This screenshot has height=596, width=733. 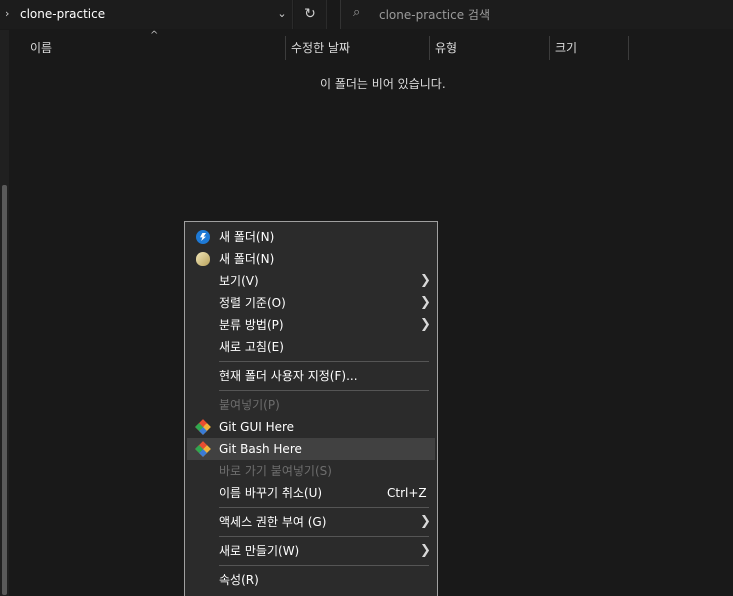 I want to click on column-name: 이름, so click(x=155, y=48).